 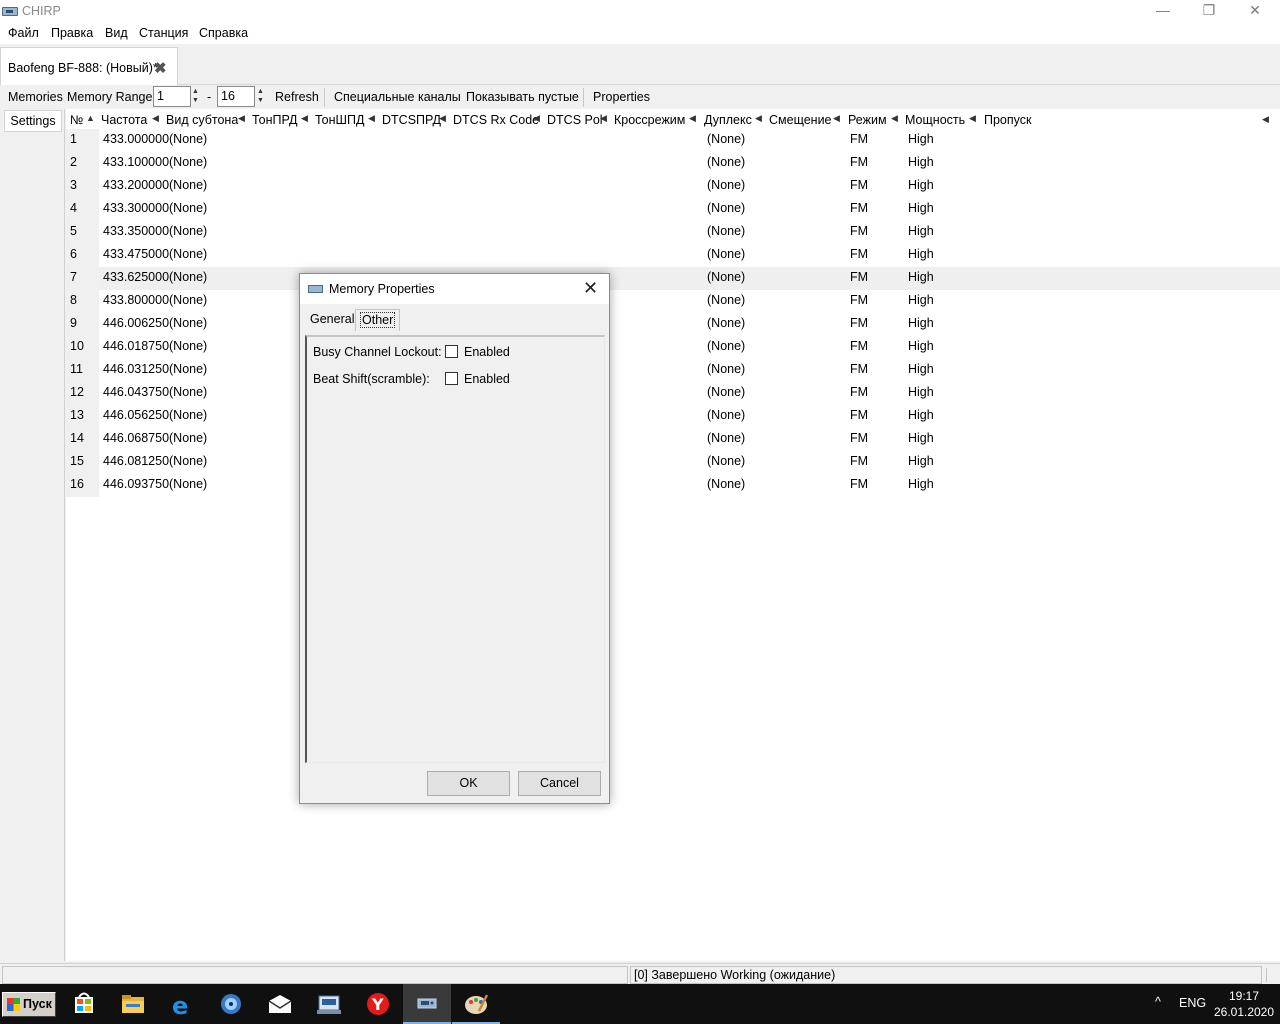 What do you see at coordinates (673, 301) in the screenshot?
I see `table-row: 8 433.800000 (None) (None) FM High` at bounding box center [673, 301].